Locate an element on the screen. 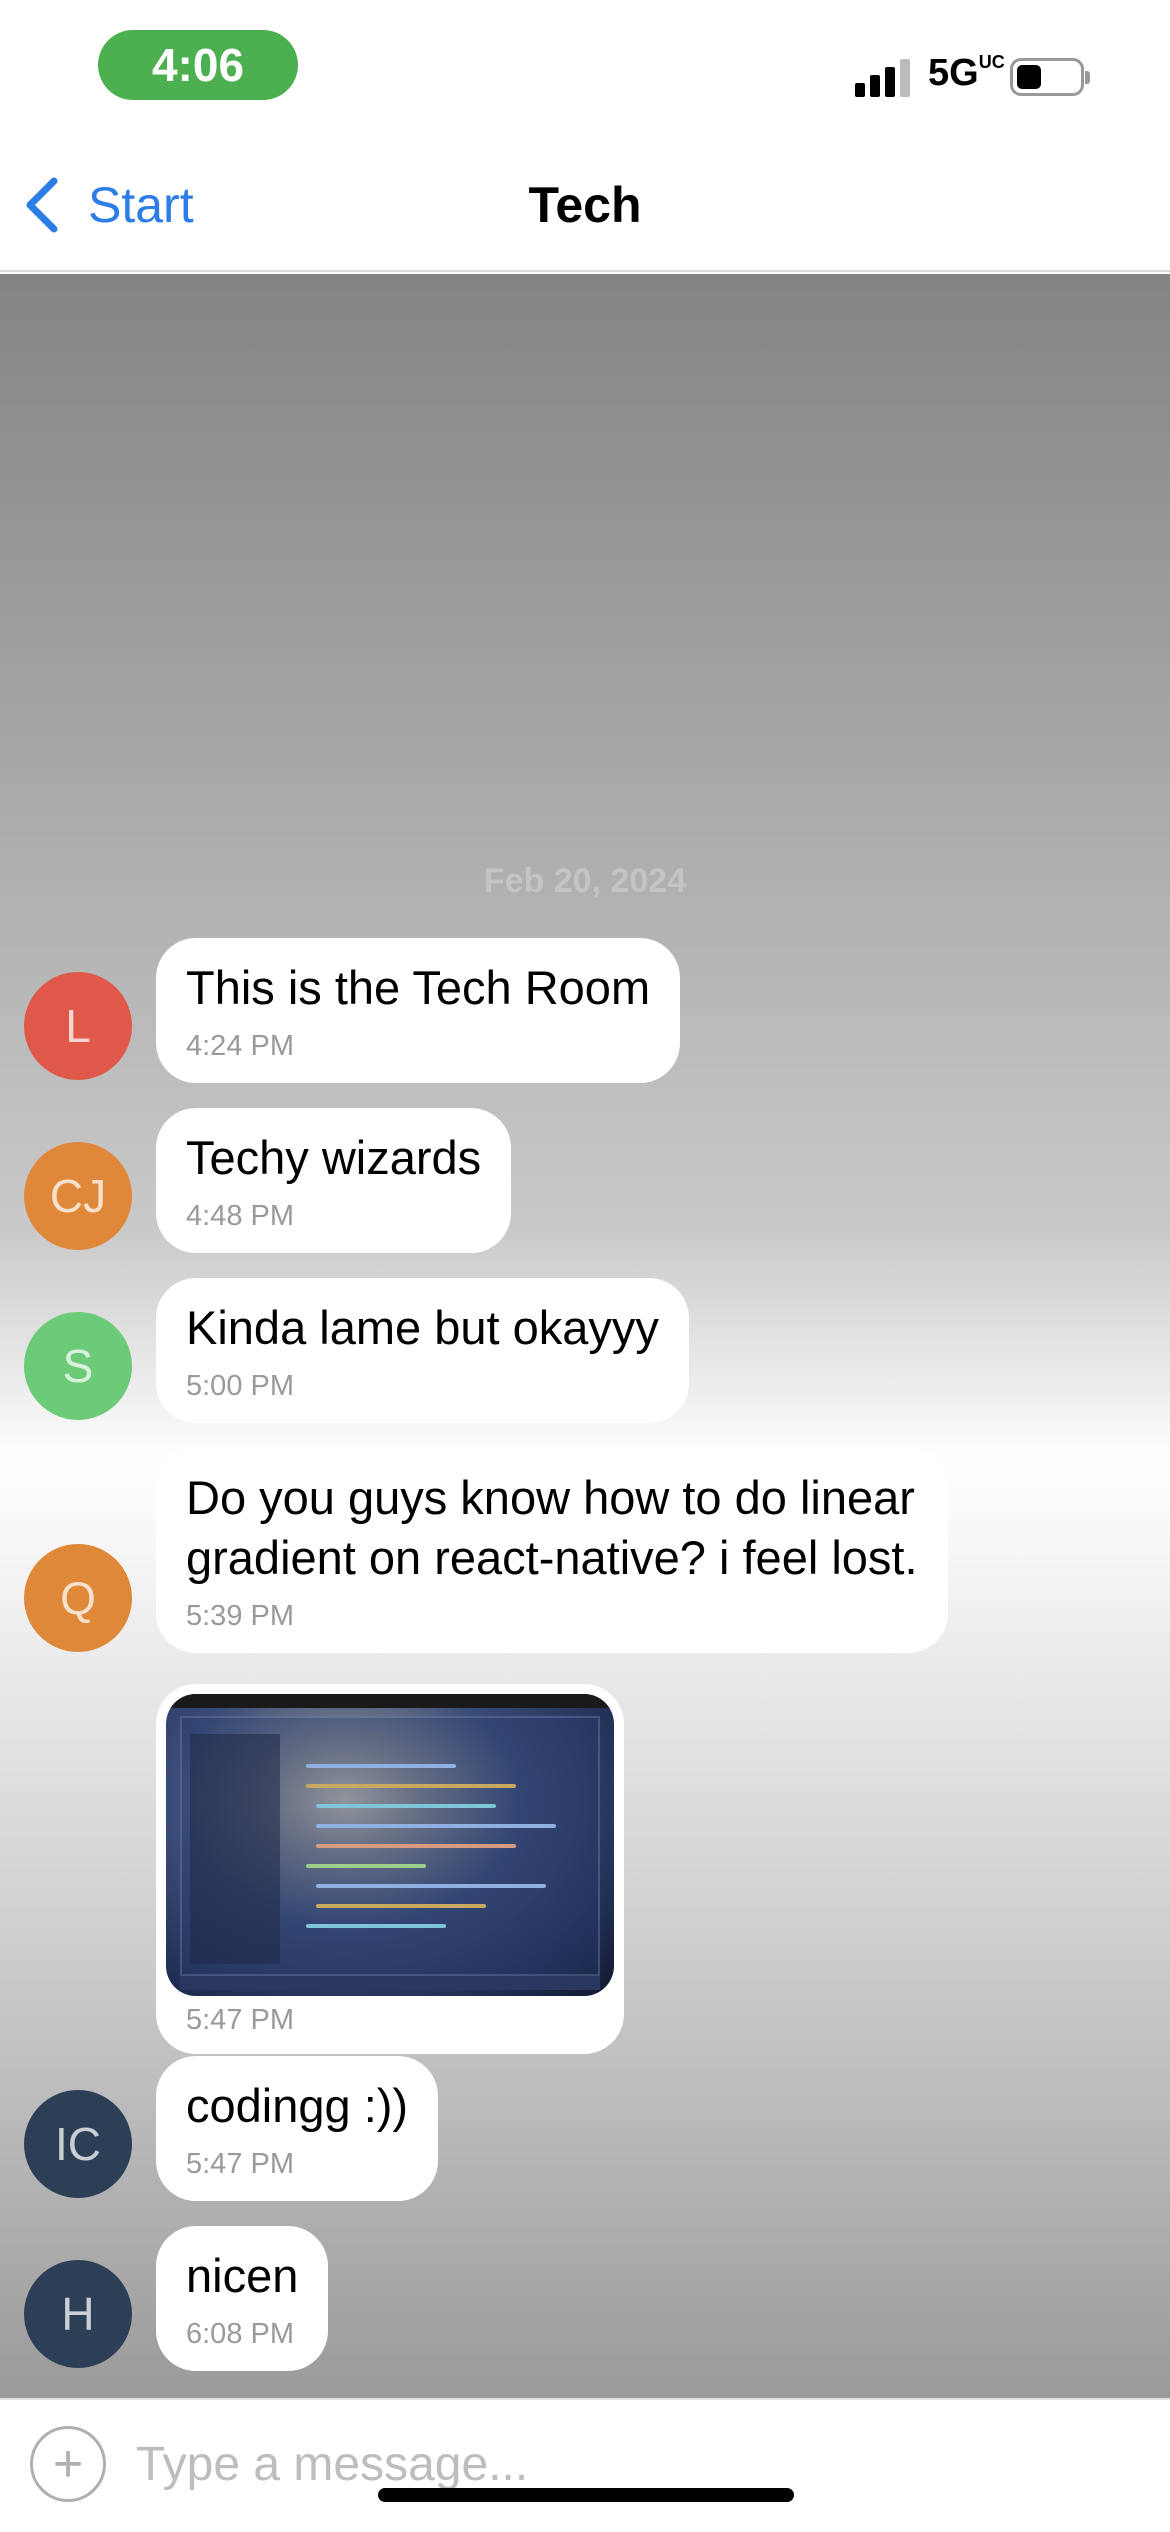 This screenshot has width=1170, height=2532. battery-icon is located at coordinates (1050, 77).